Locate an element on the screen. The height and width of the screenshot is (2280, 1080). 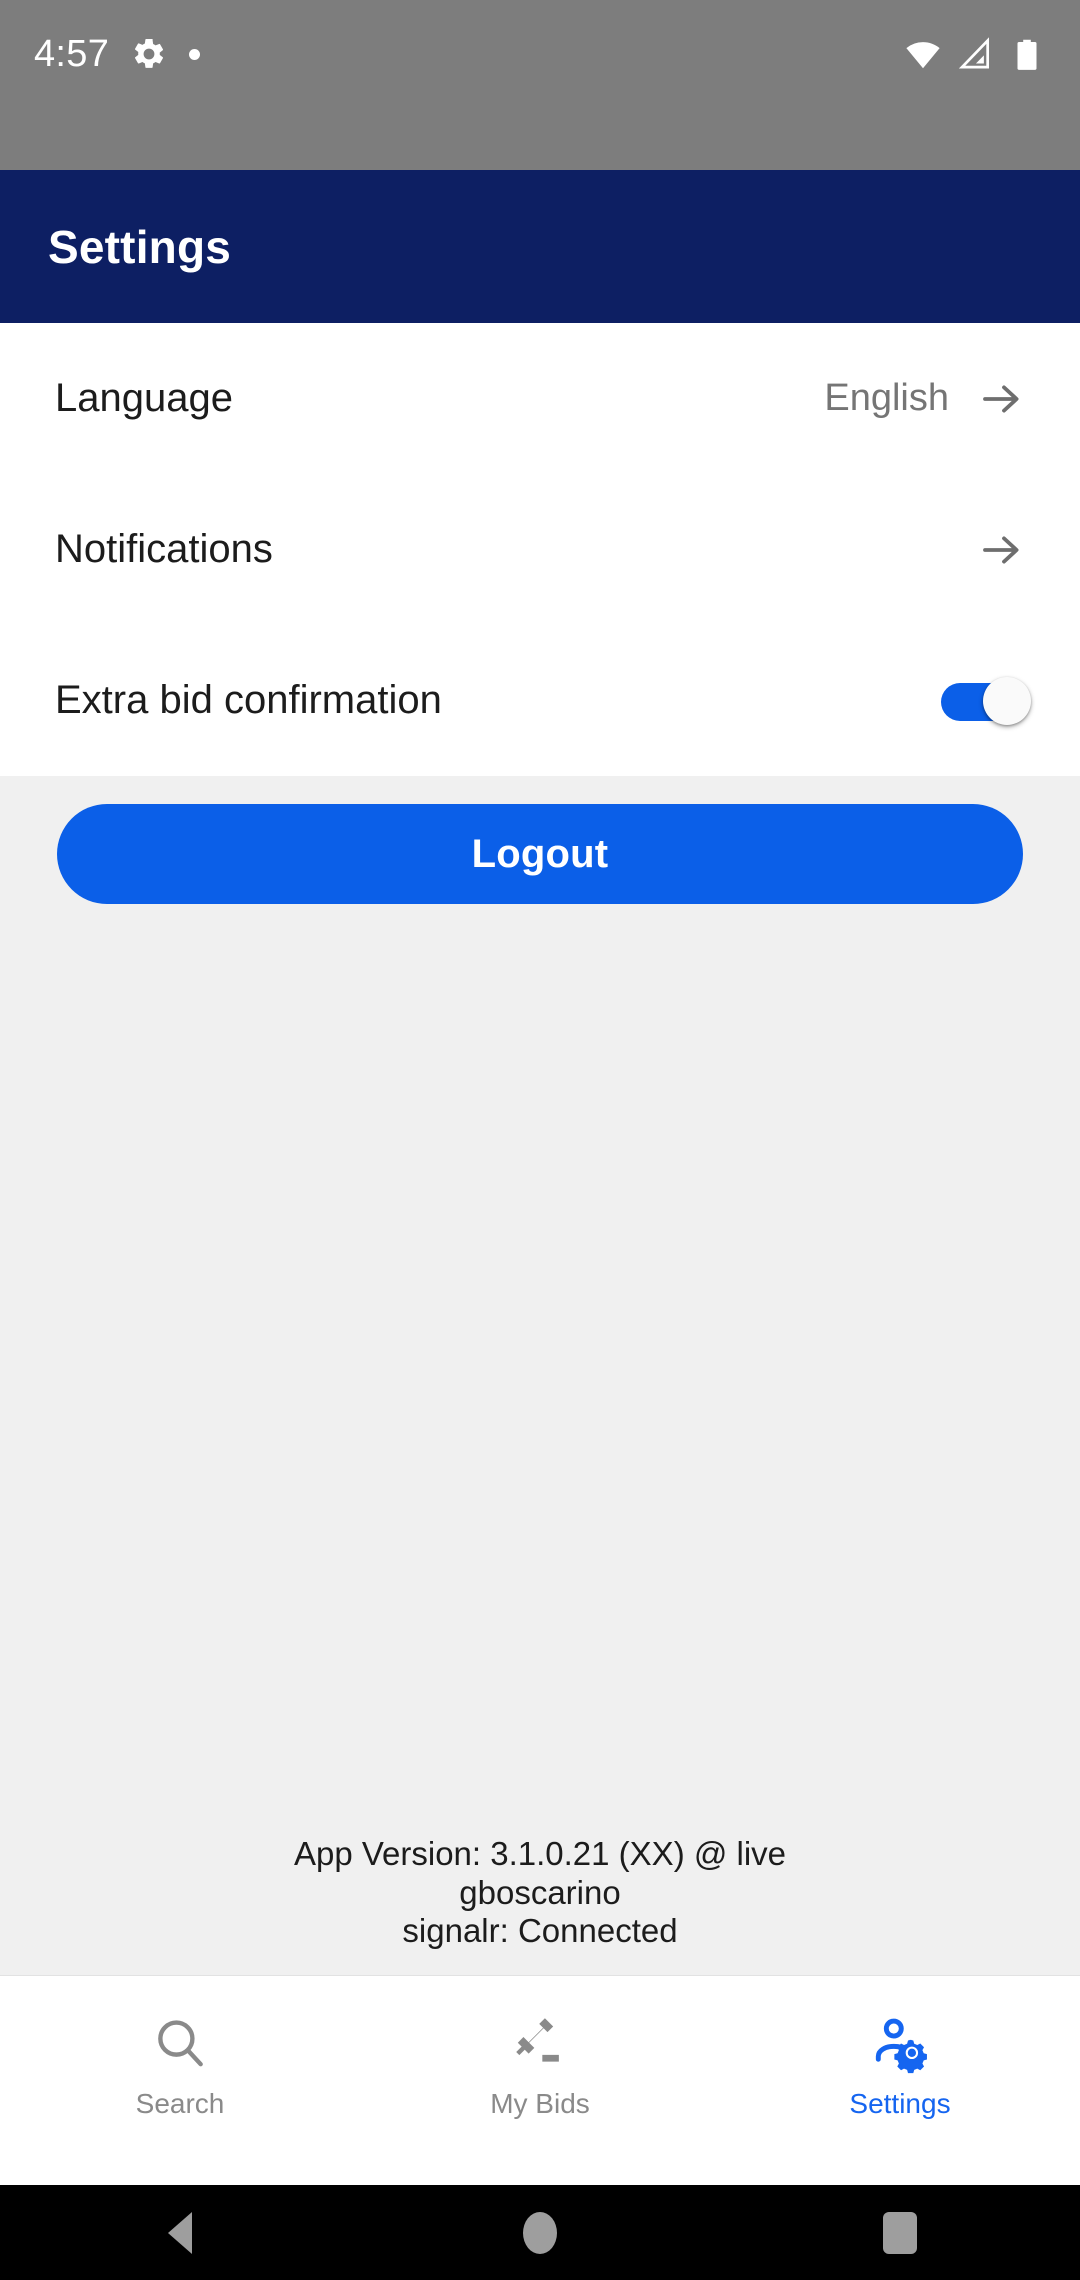
manage-accounts-icon is located at coordinates (900, 2043).